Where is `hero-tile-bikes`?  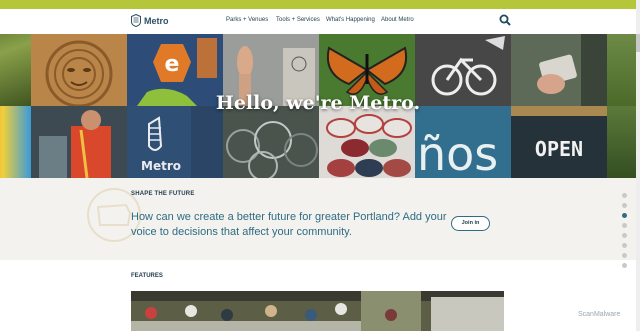
hero-tile-bikes is located at coordinates (271, 142).